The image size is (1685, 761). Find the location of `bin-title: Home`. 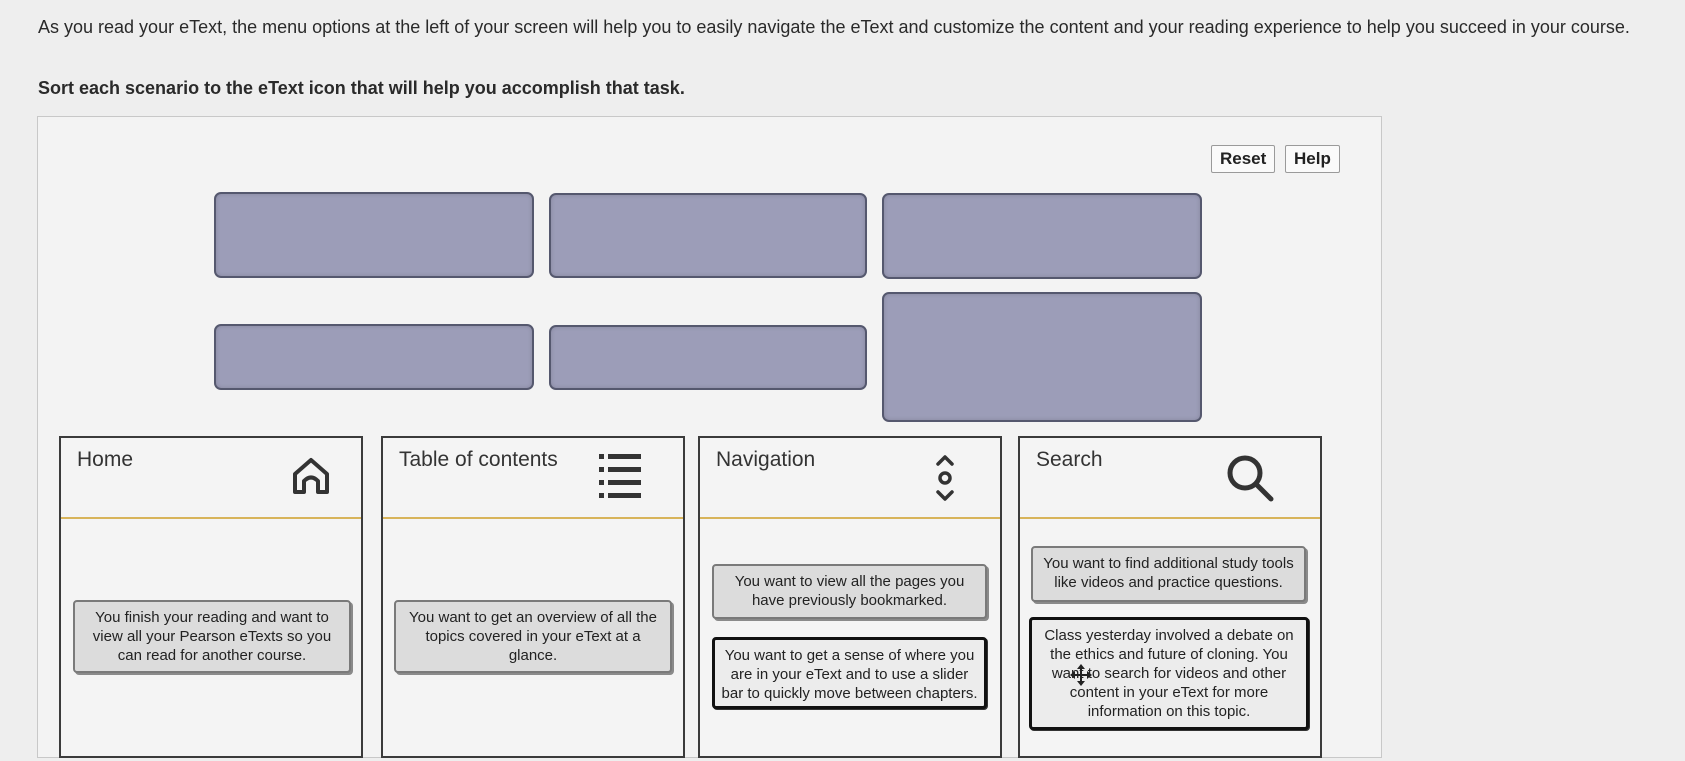

bin-title: Home is located at coordinates (105, 459).